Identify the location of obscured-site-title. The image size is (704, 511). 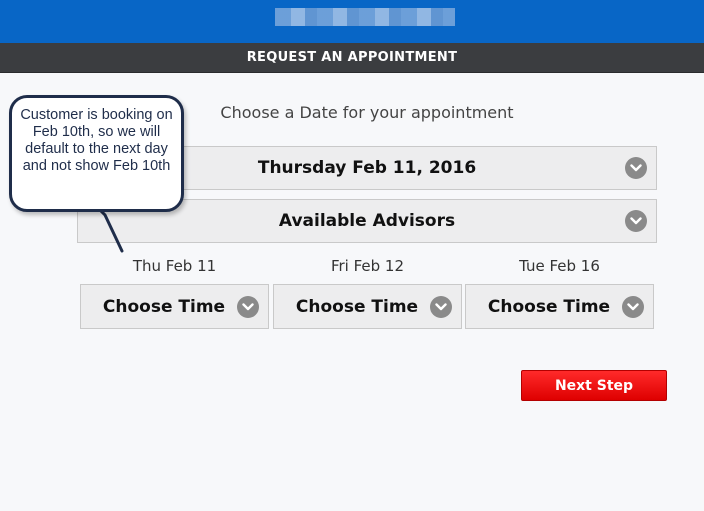
(365, 17).